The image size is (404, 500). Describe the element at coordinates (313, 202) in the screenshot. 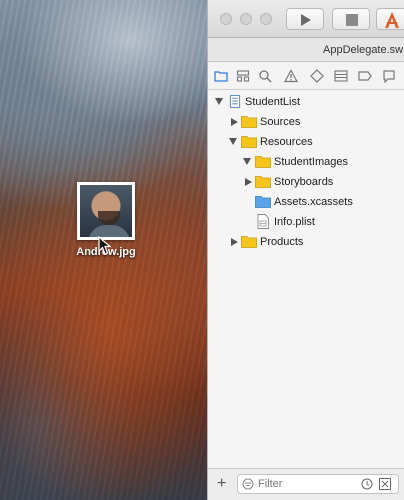

I see `tree-item-label: Assets.xcassets` at that location.